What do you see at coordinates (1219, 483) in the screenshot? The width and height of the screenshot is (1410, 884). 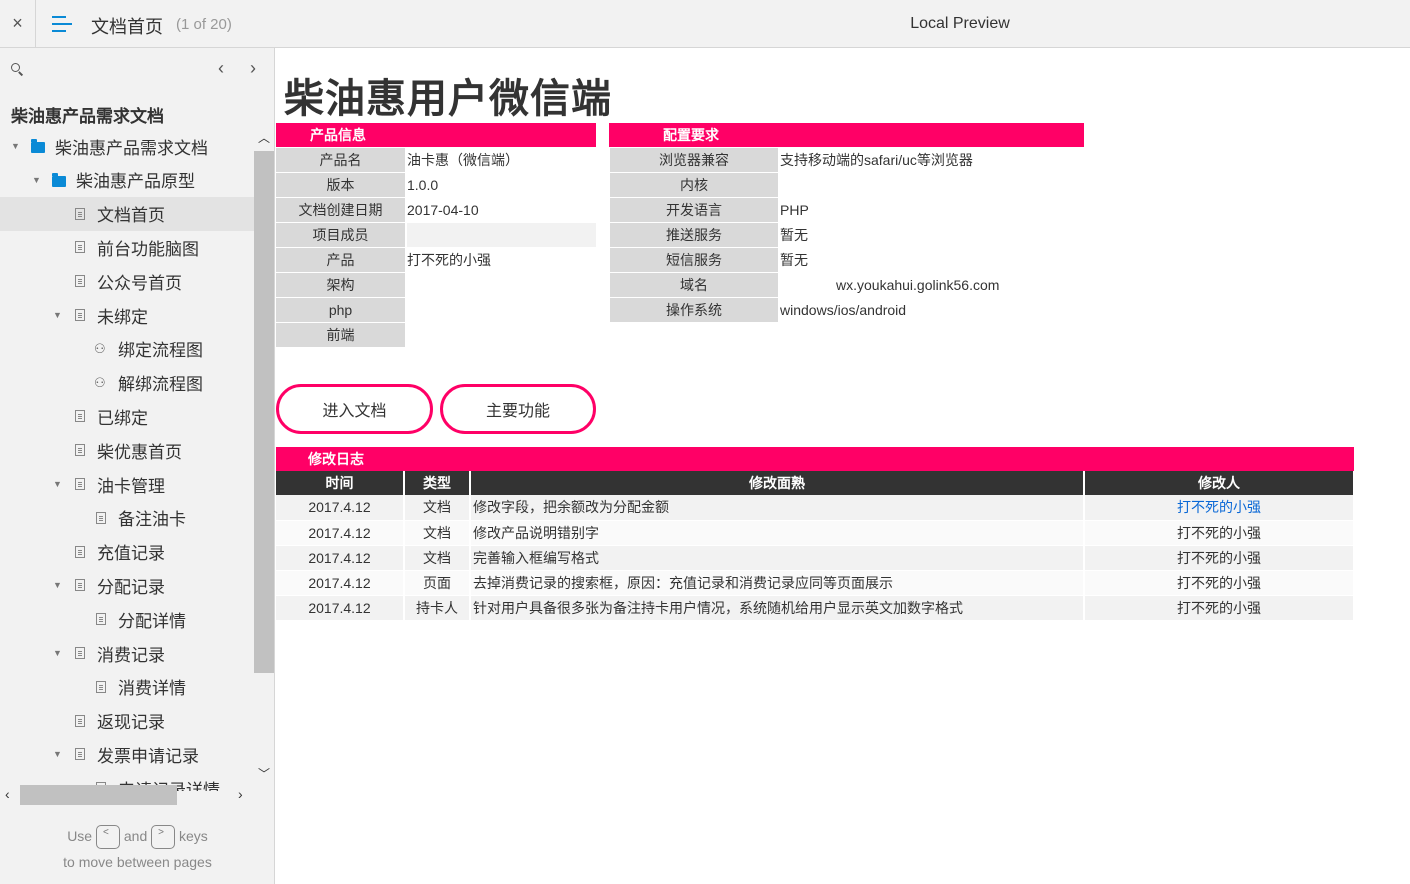 I see `column-header: 修改人` at bounding box center [1219, 483].